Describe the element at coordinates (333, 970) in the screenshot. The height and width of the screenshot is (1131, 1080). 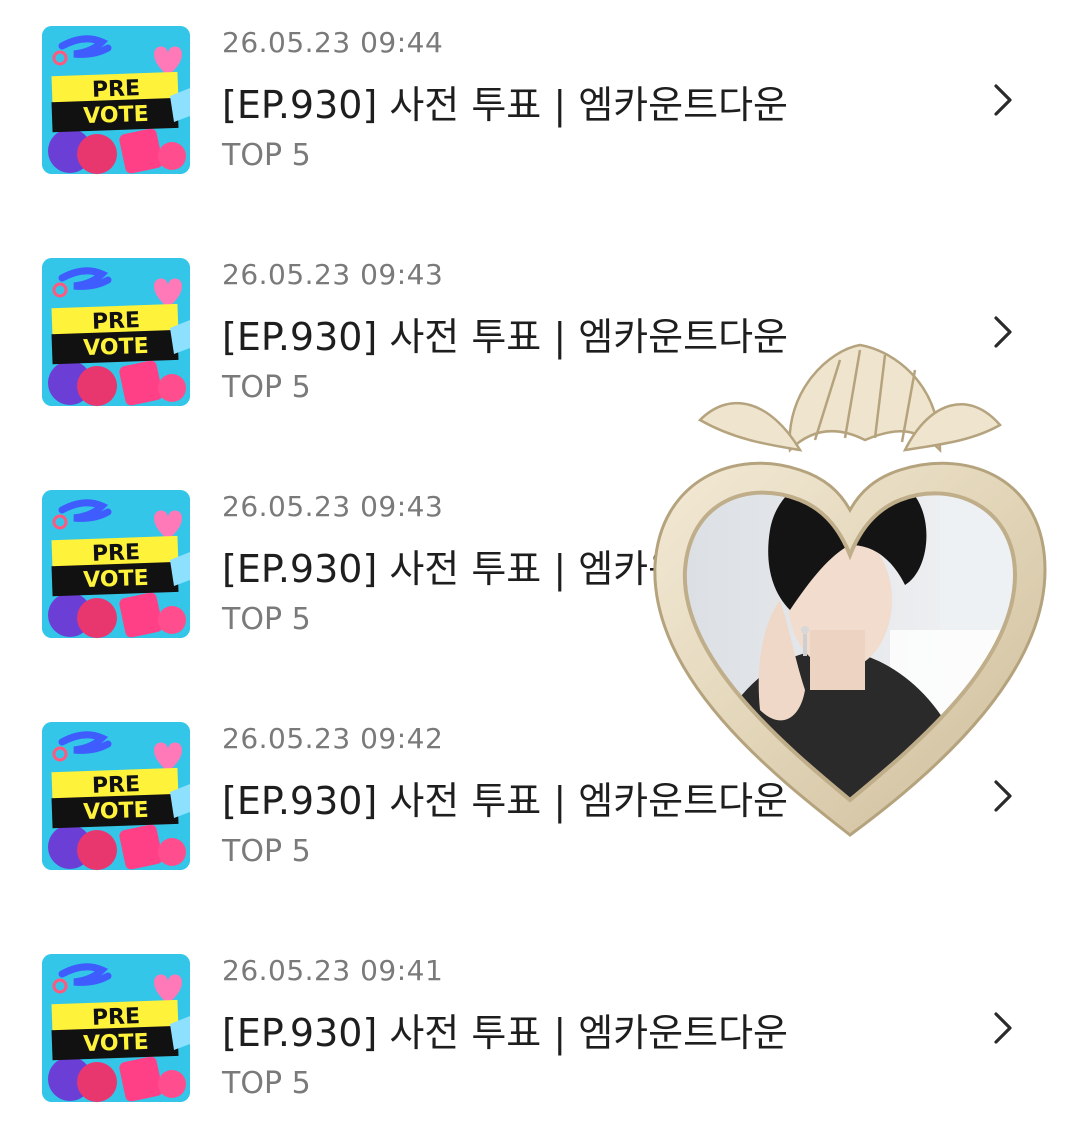
I see `item-date: 26.05.23 09:41` at that location.